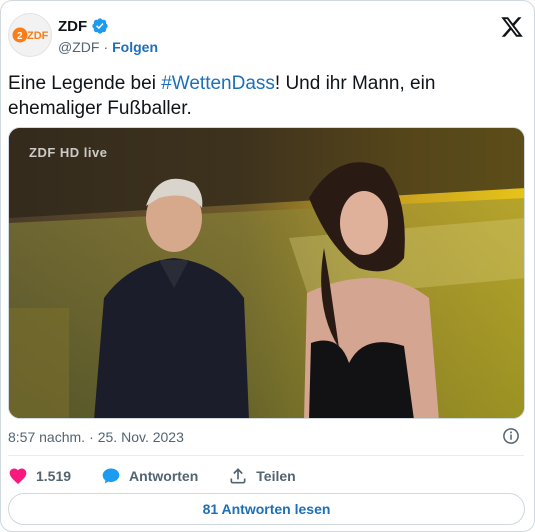 This screenshot has width=535, height=532. I want to click on avatar: 2 ZDF, so click(30, 35).